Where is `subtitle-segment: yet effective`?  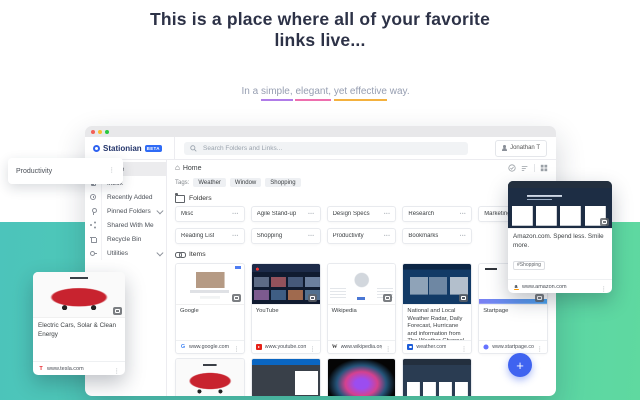 subtitle-segment: yet effective is located at coordinates (360, 93).